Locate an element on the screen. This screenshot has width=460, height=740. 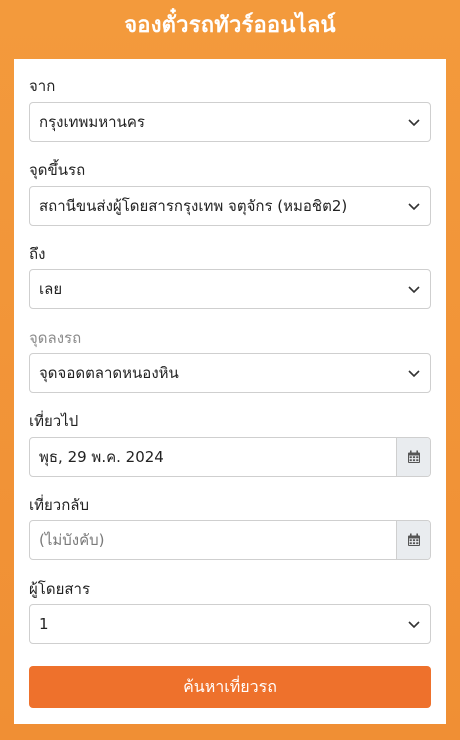
dropoff-value: จุดจอดตลาดหนองหิน is located at coordinates (109, 373).